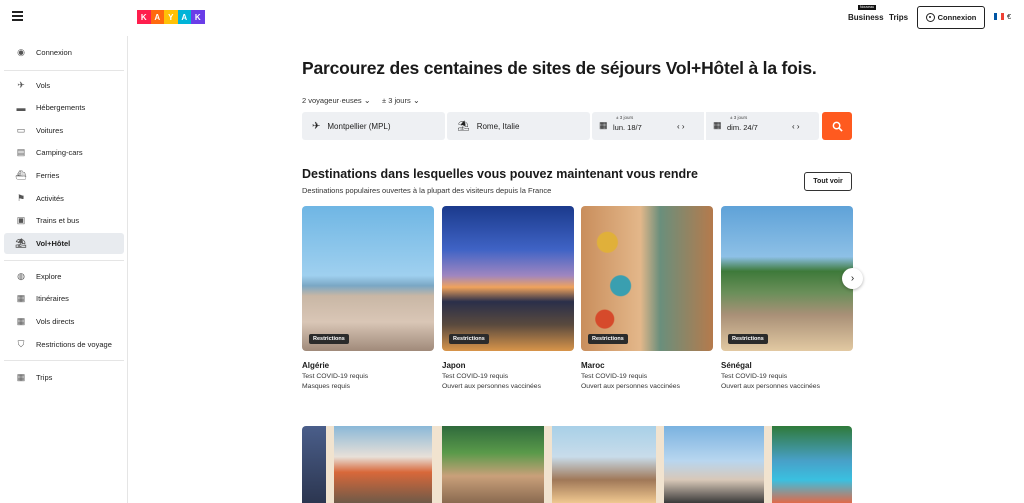  What do you see at coordinates (64, 344) in the screenshot?
I see `sidebar-item-restrictions: ⛉ Restrictions de voyage` at bounding box center [64, 344].